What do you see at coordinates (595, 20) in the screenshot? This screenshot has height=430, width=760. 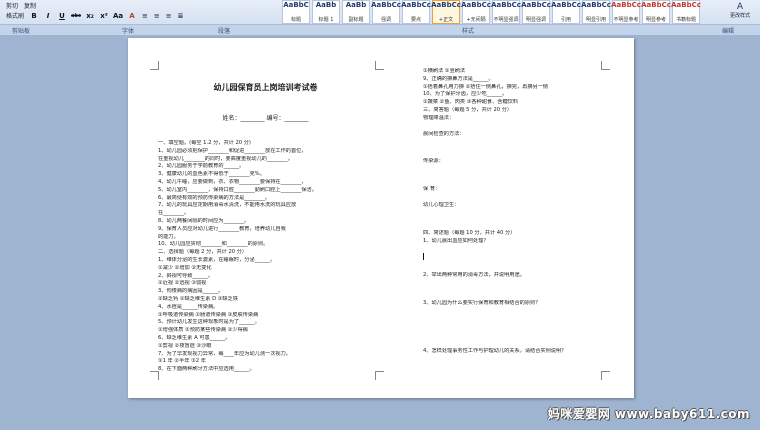 I see `style-label: 明显引用` at bounding box center [595, 20].